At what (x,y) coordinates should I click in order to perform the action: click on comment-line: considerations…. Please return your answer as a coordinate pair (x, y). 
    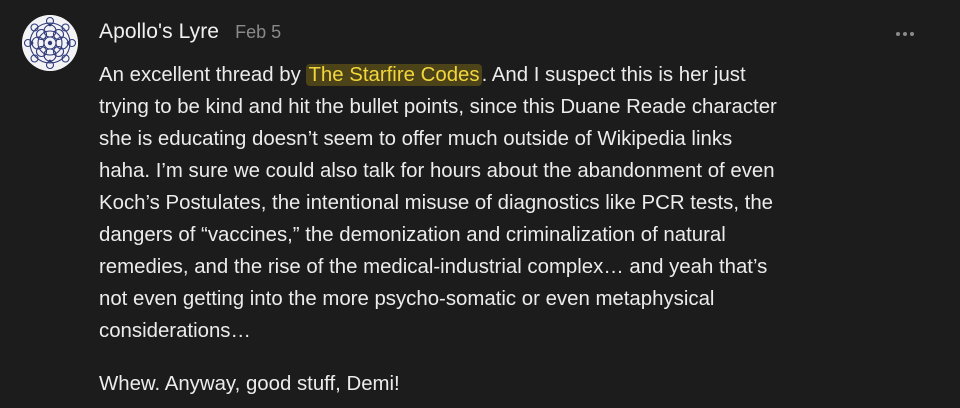
    Looking at the image, I should click on (175, 331).